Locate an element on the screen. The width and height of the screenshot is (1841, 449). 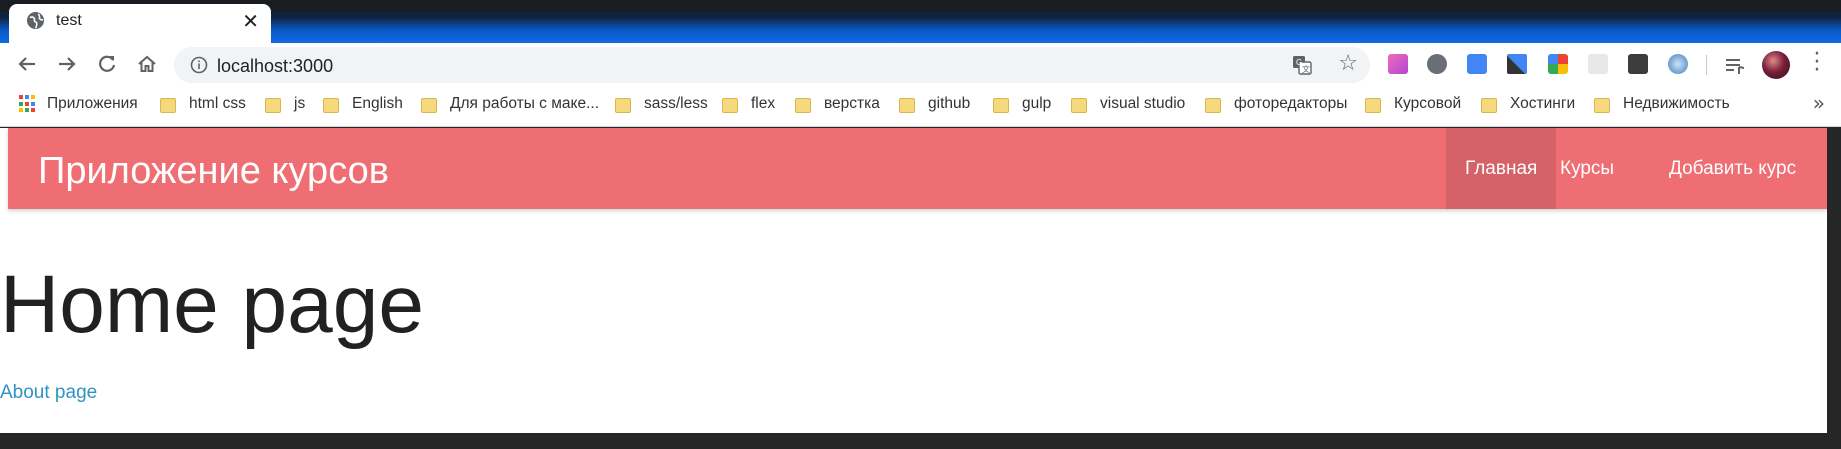
nav-courses-link: Курсы is located at coordinates (1587, 168).